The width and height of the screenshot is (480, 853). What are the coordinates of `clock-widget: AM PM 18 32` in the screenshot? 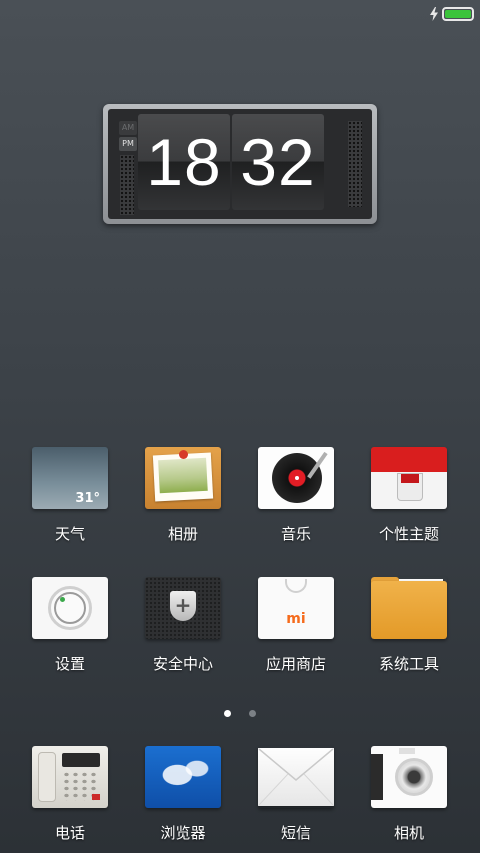 It's located at (240, 164).